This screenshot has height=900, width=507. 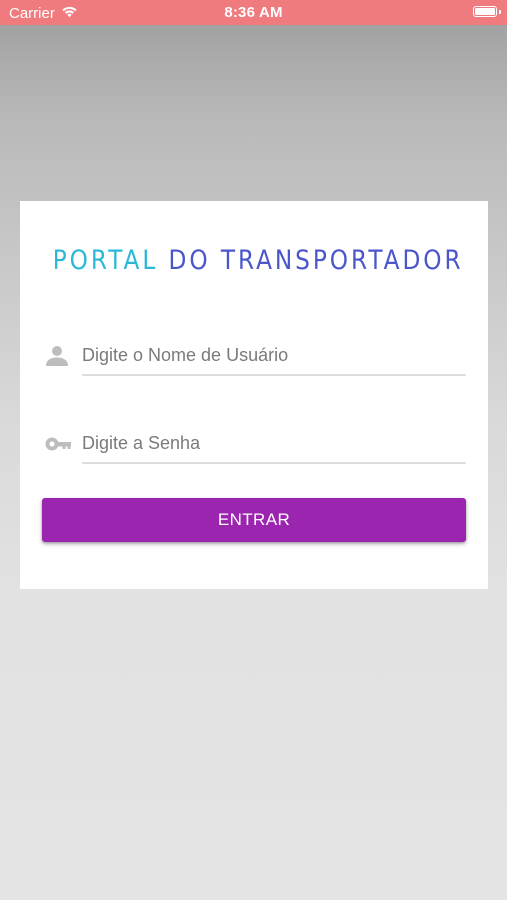 What do you see at coordinates (274, 443) in the screenshot?
I see `password-input` at bounding box center [274, 443].